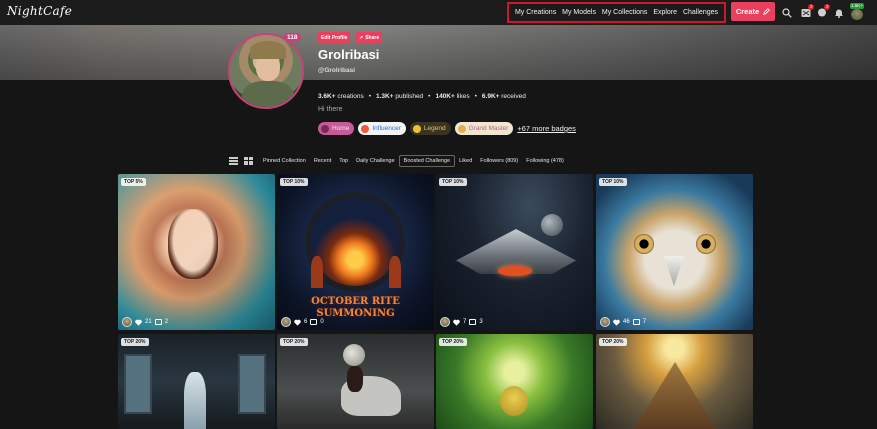 The image size is (877, 429). What do you see at coordinates (499, 161) in the screenshot?
I see `tab-followers: Followers (809)` at bounding box center [499, 161].